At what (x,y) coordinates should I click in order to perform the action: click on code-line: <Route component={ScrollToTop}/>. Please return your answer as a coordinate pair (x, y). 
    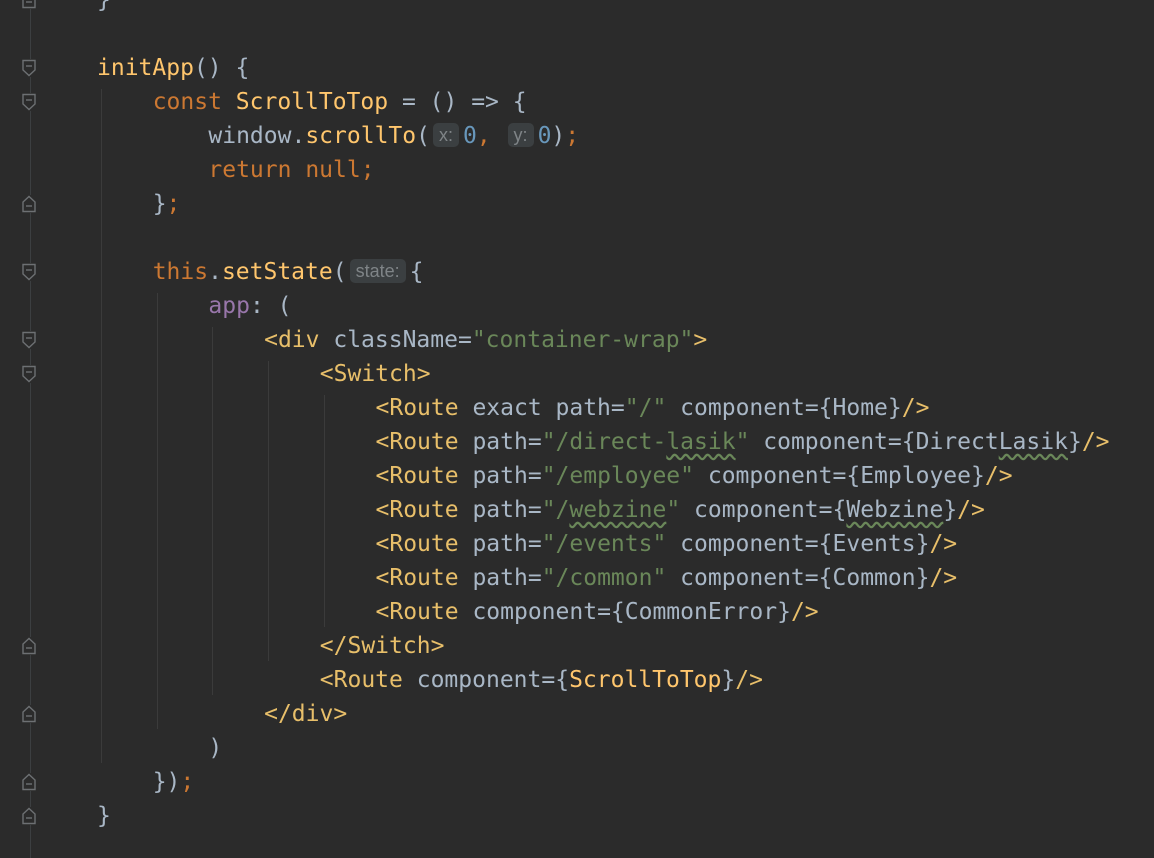
    Looking at the image, I should click on (541, 680).